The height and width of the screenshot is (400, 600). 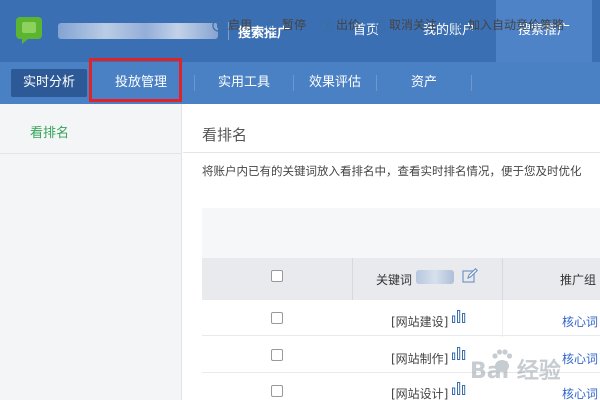 I want to click on watermark-text: Bai 经验, so click(x=515, y=371).